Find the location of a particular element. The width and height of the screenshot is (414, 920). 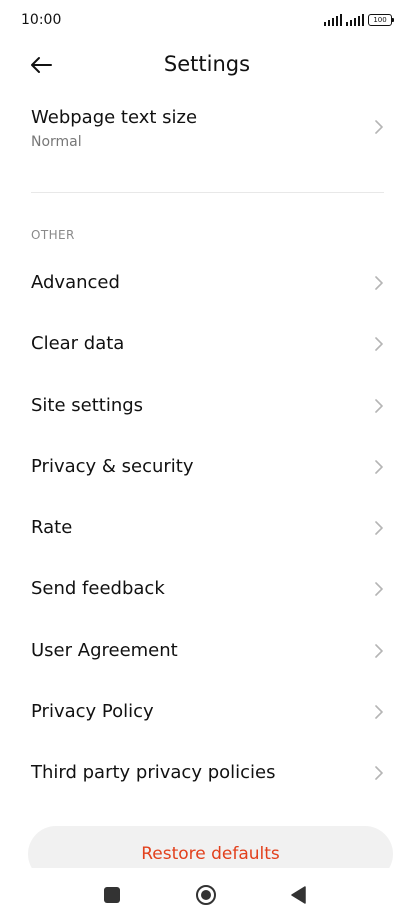

app-header: Settings is located at coordinates (207, 65).